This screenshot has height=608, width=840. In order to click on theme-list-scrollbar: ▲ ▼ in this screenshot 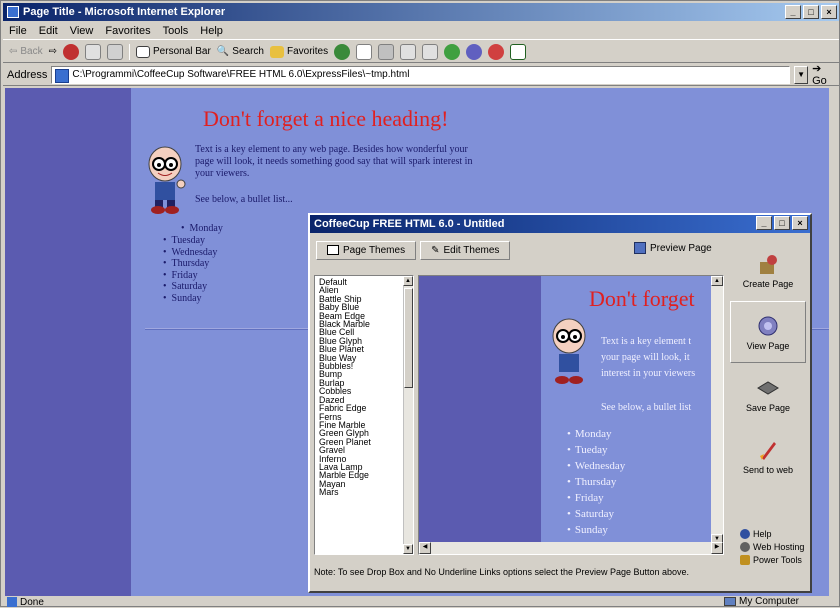, I will do `click(408, 415)`.